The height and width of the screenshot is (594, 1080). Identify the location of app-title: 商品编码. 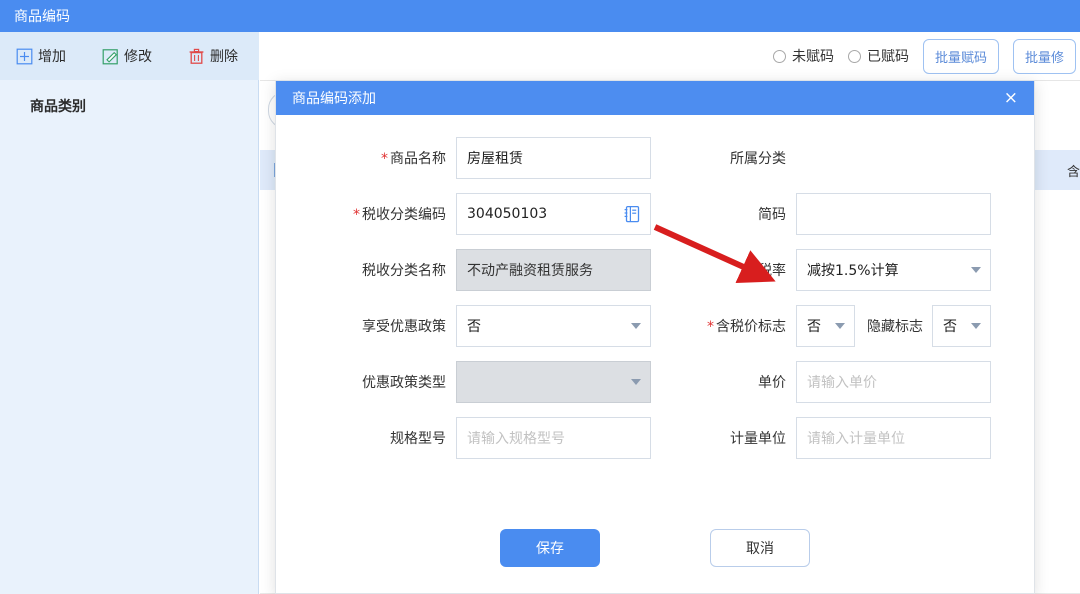
(42, 17).